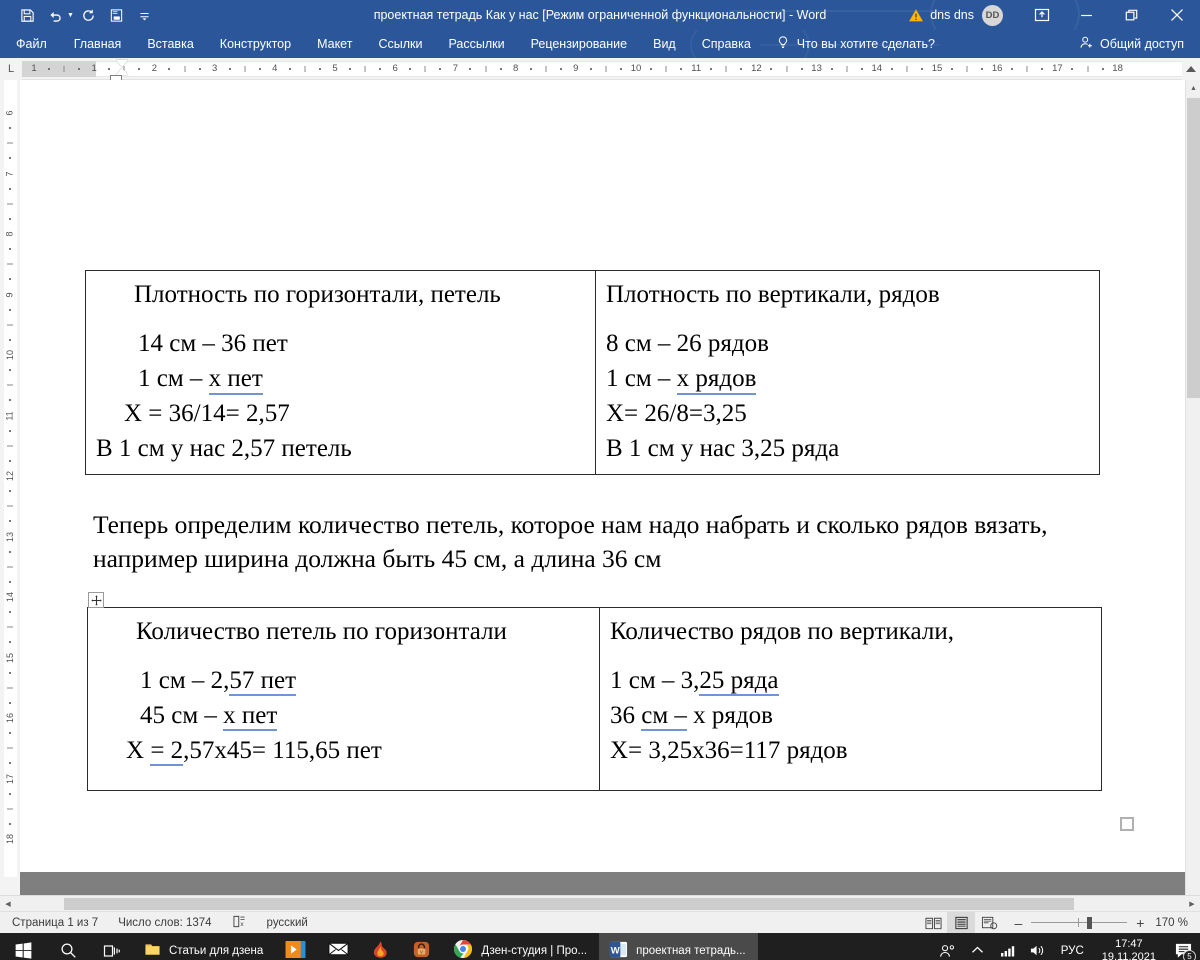 This screenshot has height=960, width=1200. What do you see at coordinates (1129, 949) in the screenshot?
I see `clock: 17:47 19.11.2021` at bounding box center [1129, 949].